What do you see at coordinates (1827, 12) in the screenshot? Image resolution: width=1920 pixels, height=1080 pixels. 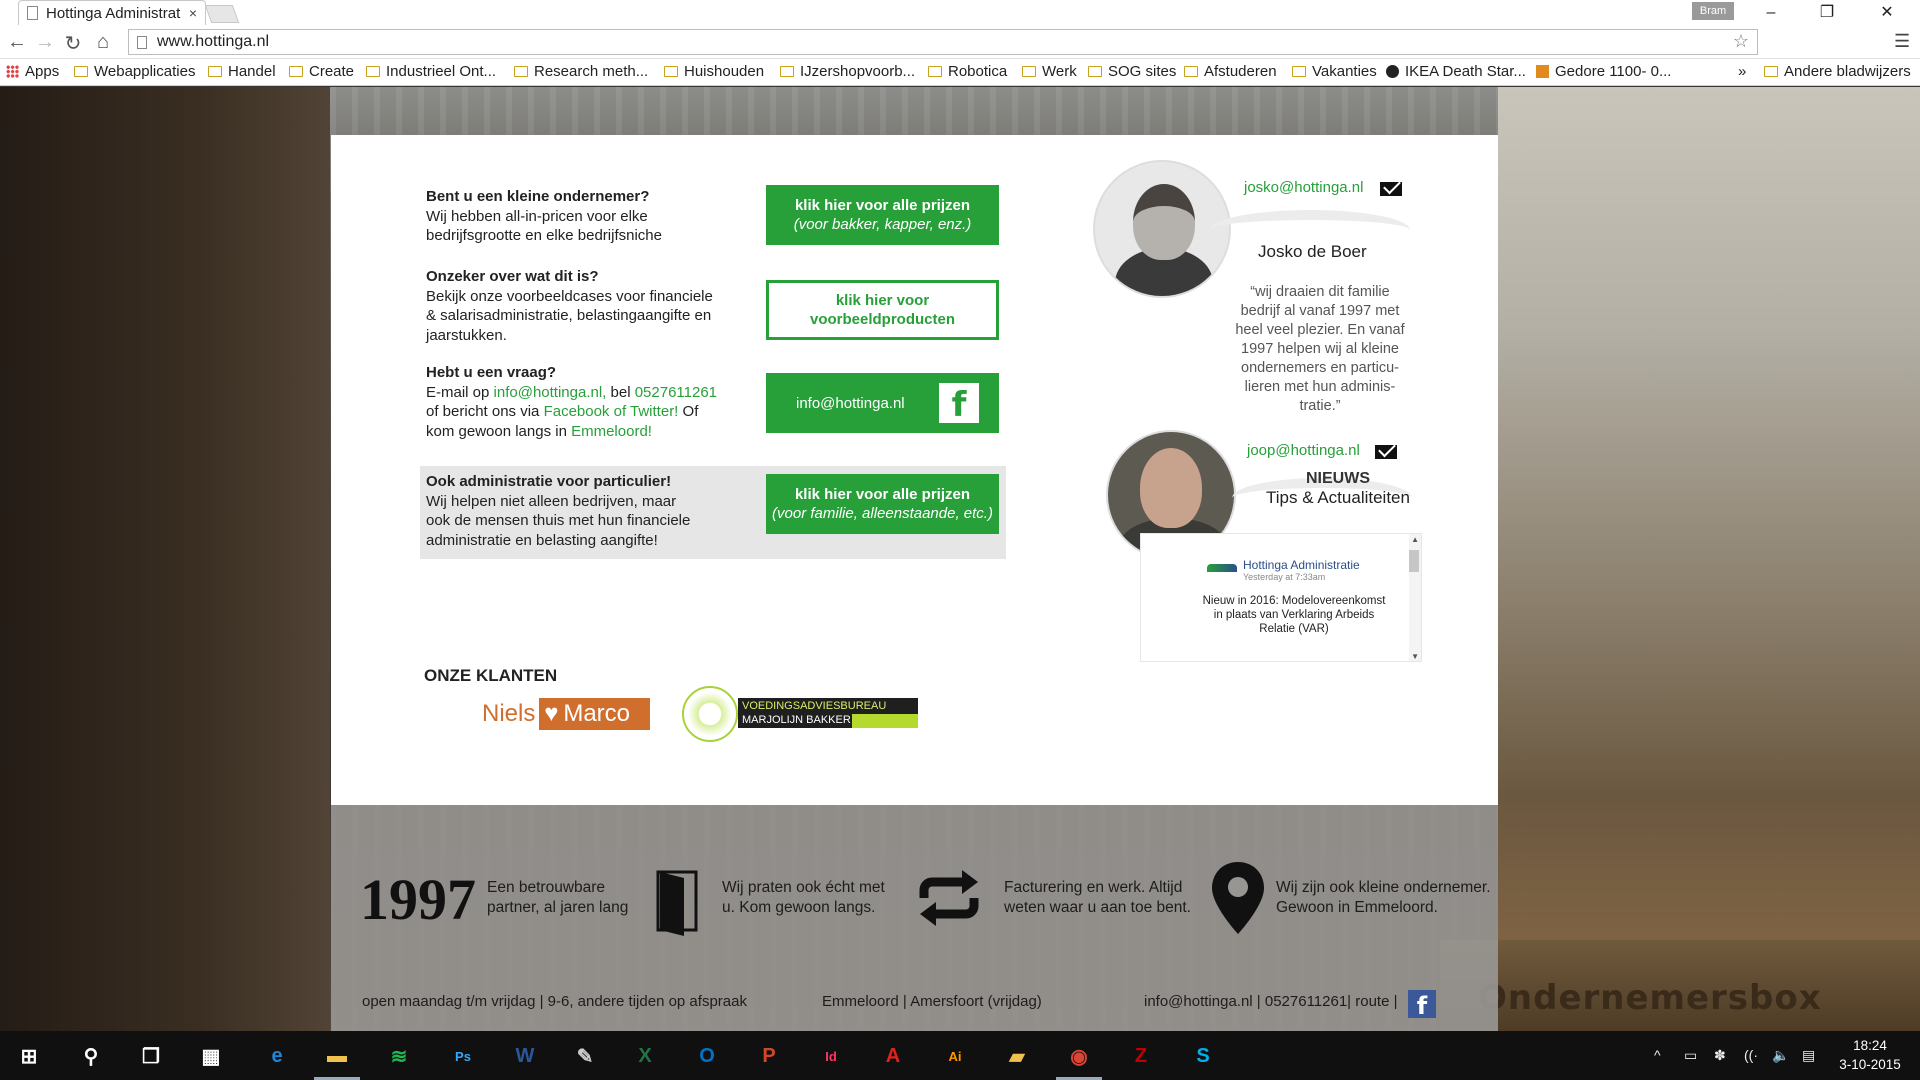 I see `restore-button: ❐` at bounding box center [1827, 12].